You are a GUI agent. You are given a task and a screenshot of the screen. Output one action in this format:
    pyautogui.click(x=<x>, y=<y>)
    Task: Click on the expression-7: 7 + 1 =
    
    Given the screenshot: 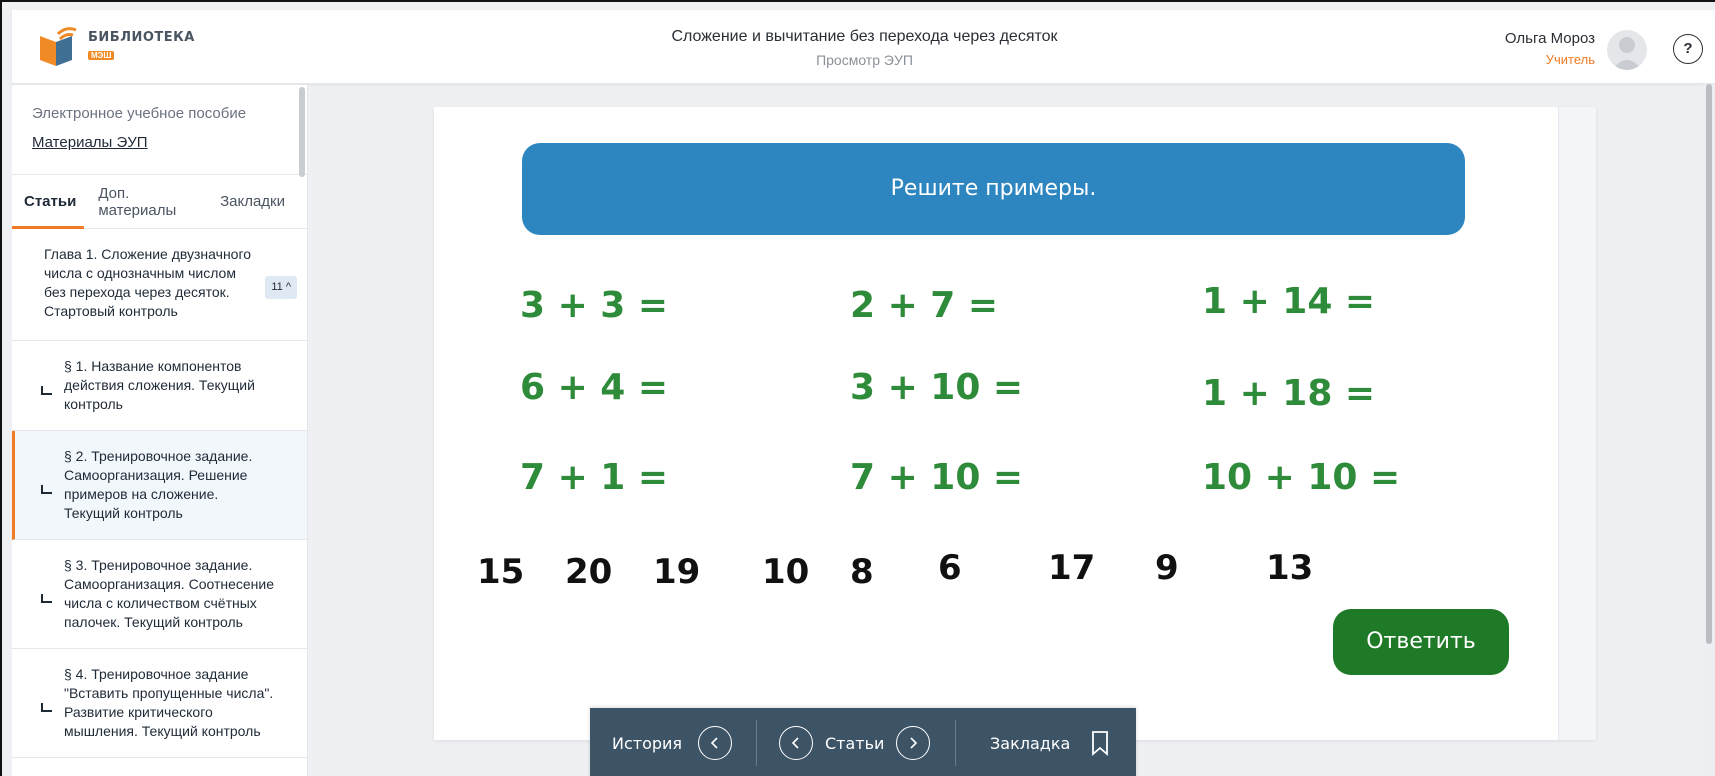 What is the action you would take?
    pyautogui.click(x=594, y=477)
    